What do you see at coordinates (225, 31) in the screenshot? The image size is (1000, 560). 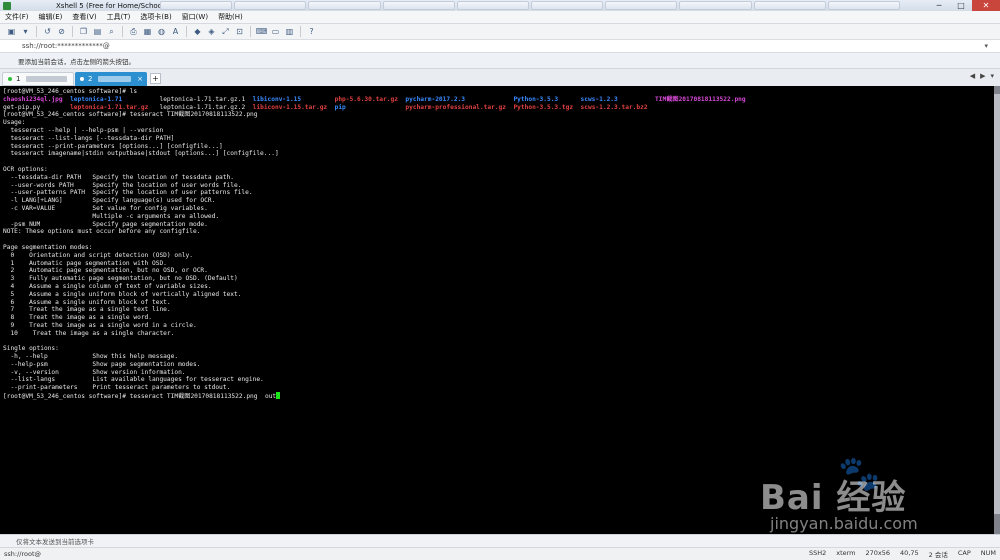 I see `fullscreen-icon: ⤢` at bounding box center [225, 31].